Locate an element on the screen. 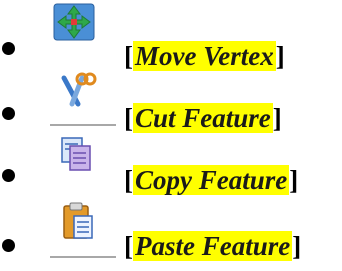  bracket-close: ] is located at coordinates (297, 246).